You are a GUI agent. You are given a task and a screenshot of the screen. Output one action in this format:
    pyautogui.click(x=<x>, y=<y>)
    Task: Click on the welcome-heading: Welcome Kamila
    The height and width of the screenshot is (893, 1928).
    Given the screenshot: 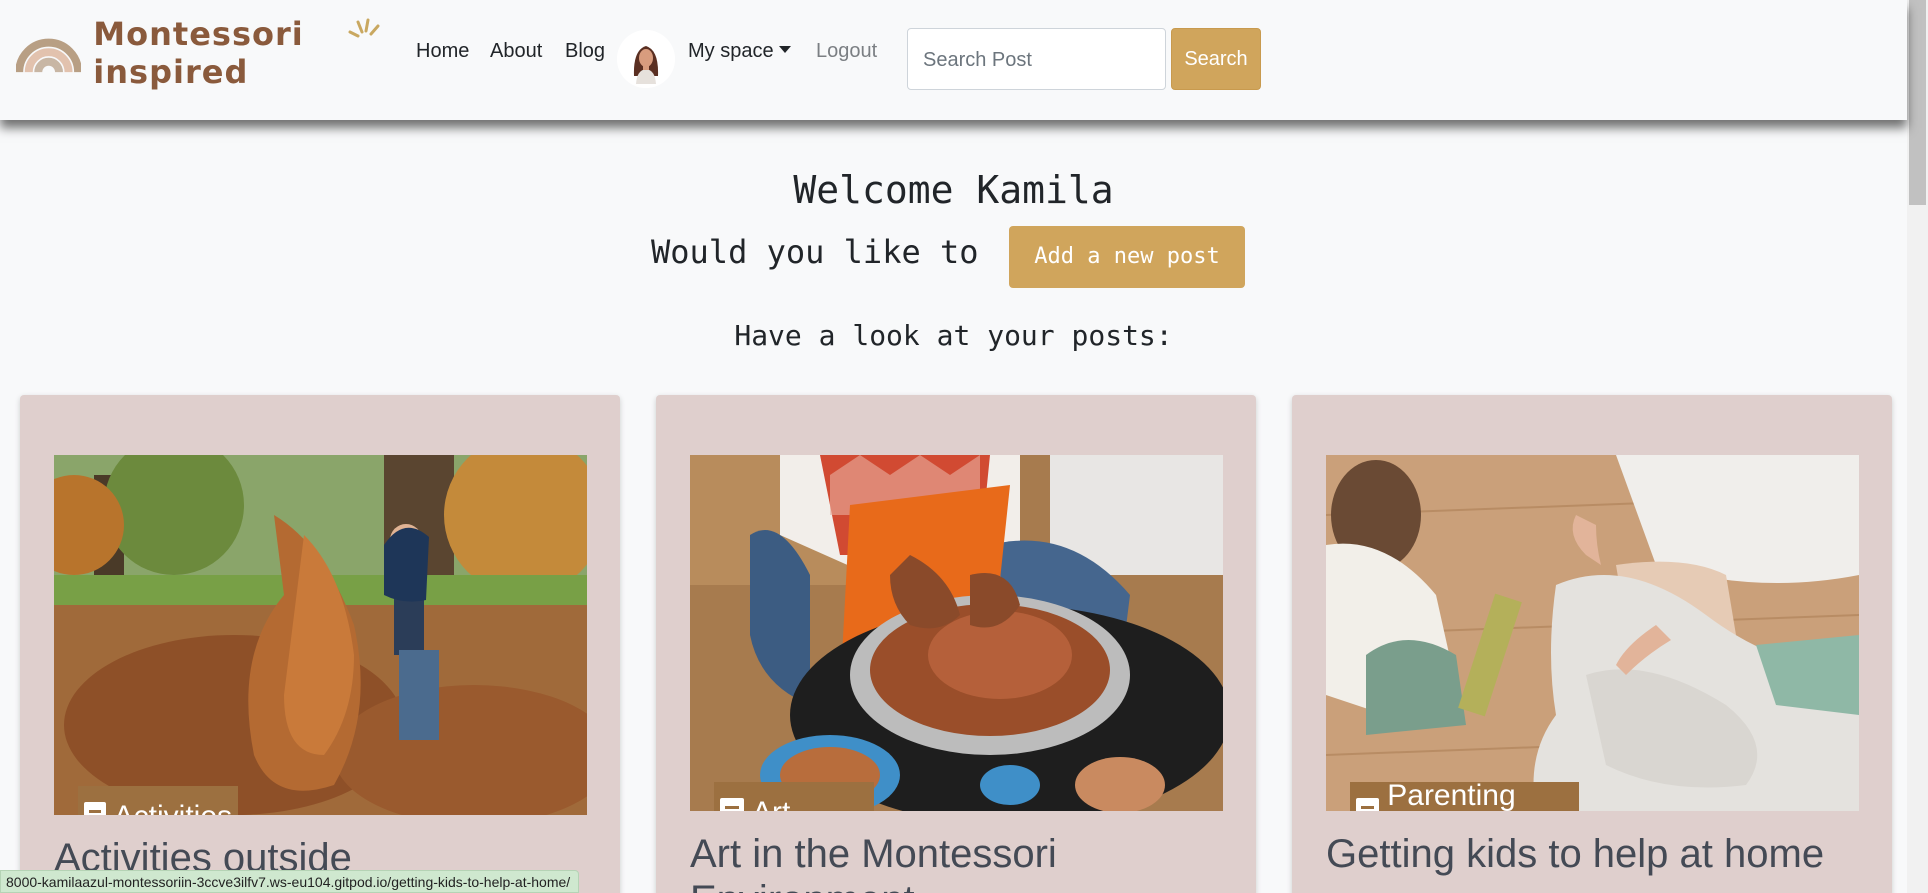 What is the action you would take?
    pyautogui.click(x=953, y=190)
    